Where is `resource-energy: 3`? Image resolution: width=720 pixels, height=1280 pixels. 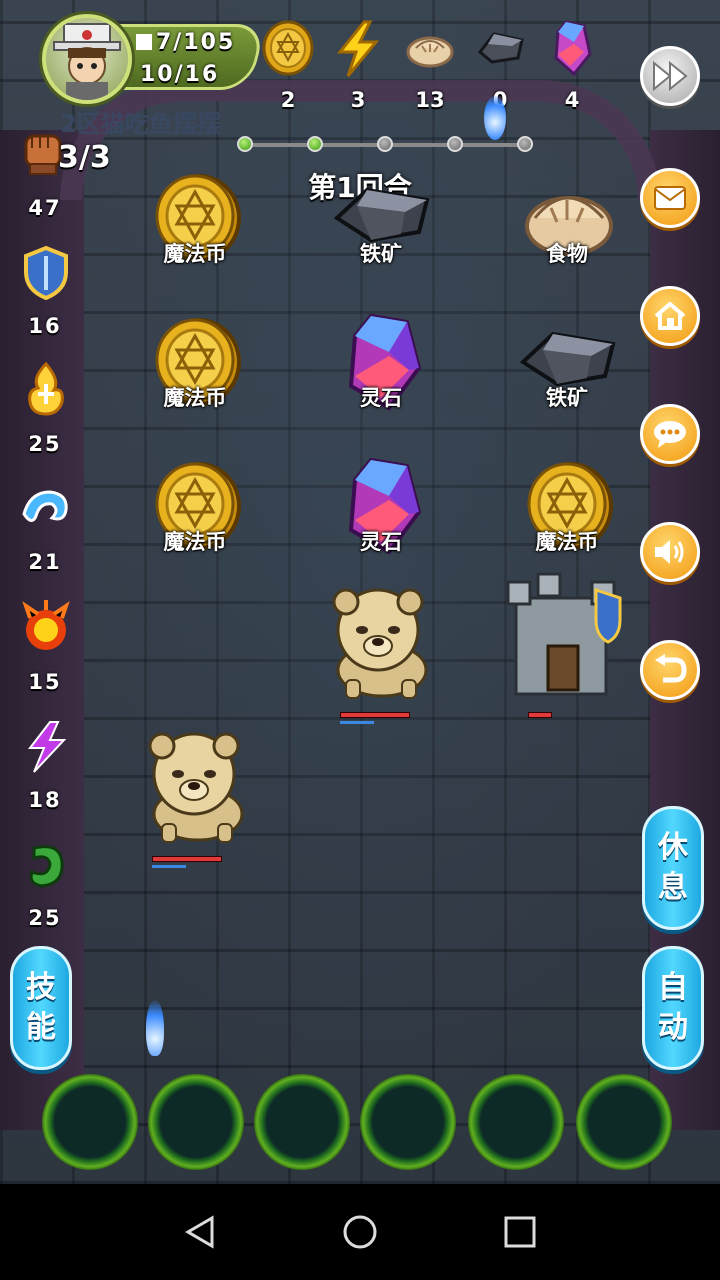
resource-energy: 3 is located at coordinates (358, 65).